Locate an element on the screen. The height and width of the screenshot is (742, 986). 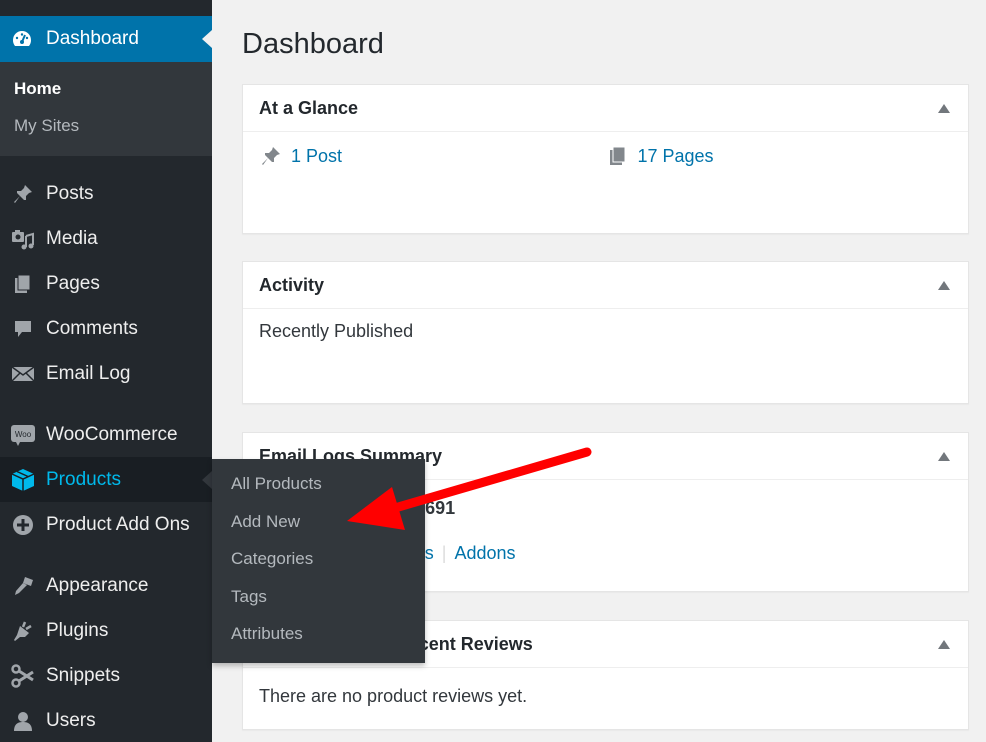
sidebar-item-label: Users is located at coordinates (71, 720).